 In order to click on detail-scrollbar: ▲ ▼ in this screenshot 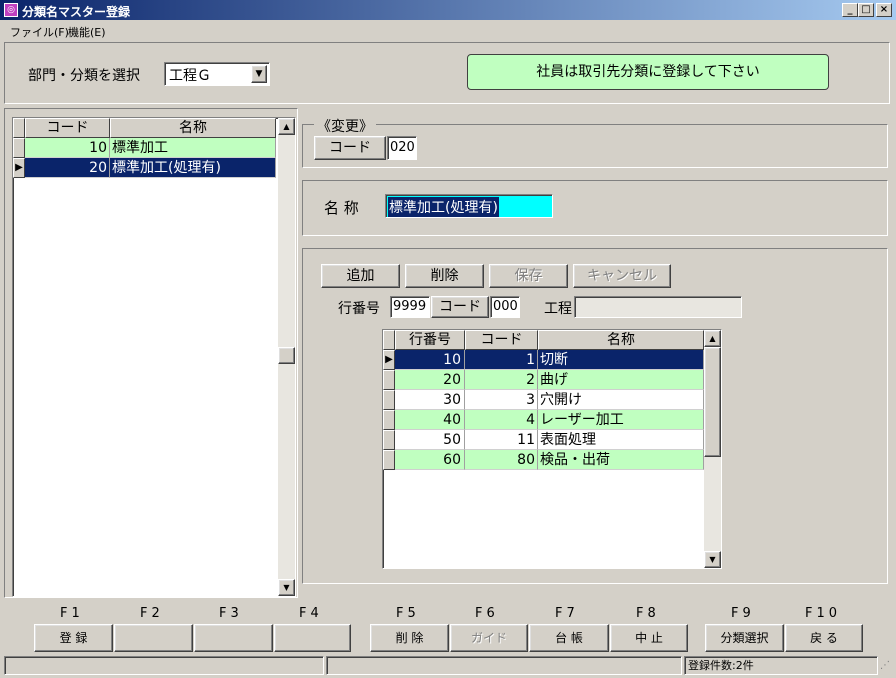, I will do `click(712, 449)`.